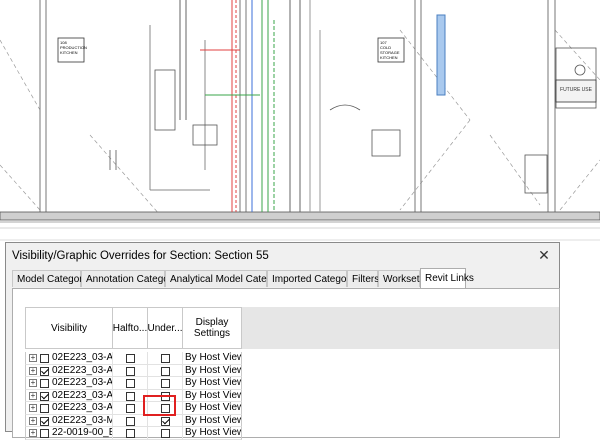  Describe the element at coordinates (544, 255) in the screenshot. I see `close-icon: ✕` at that location.